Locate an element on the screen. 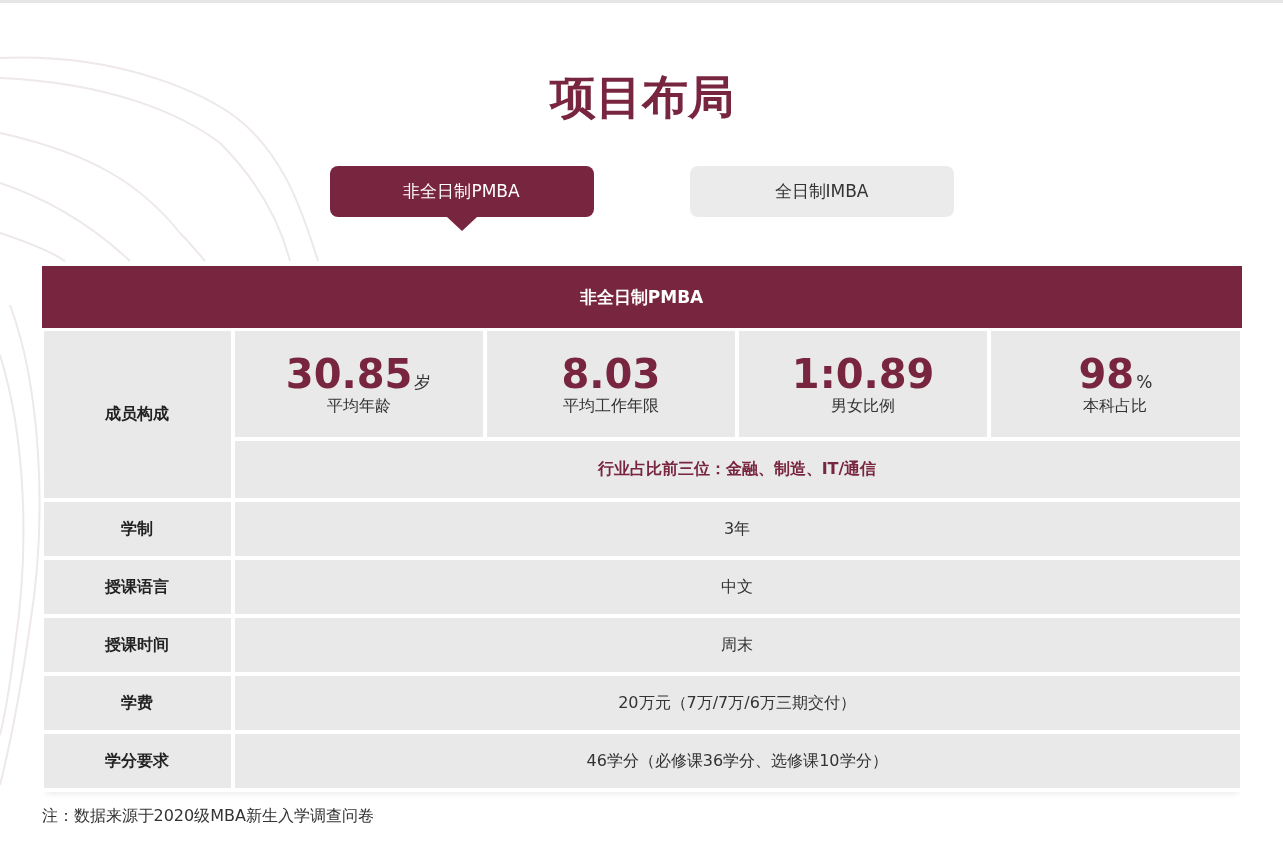  table-cell: 3年 is located at coordinates (737, 529).